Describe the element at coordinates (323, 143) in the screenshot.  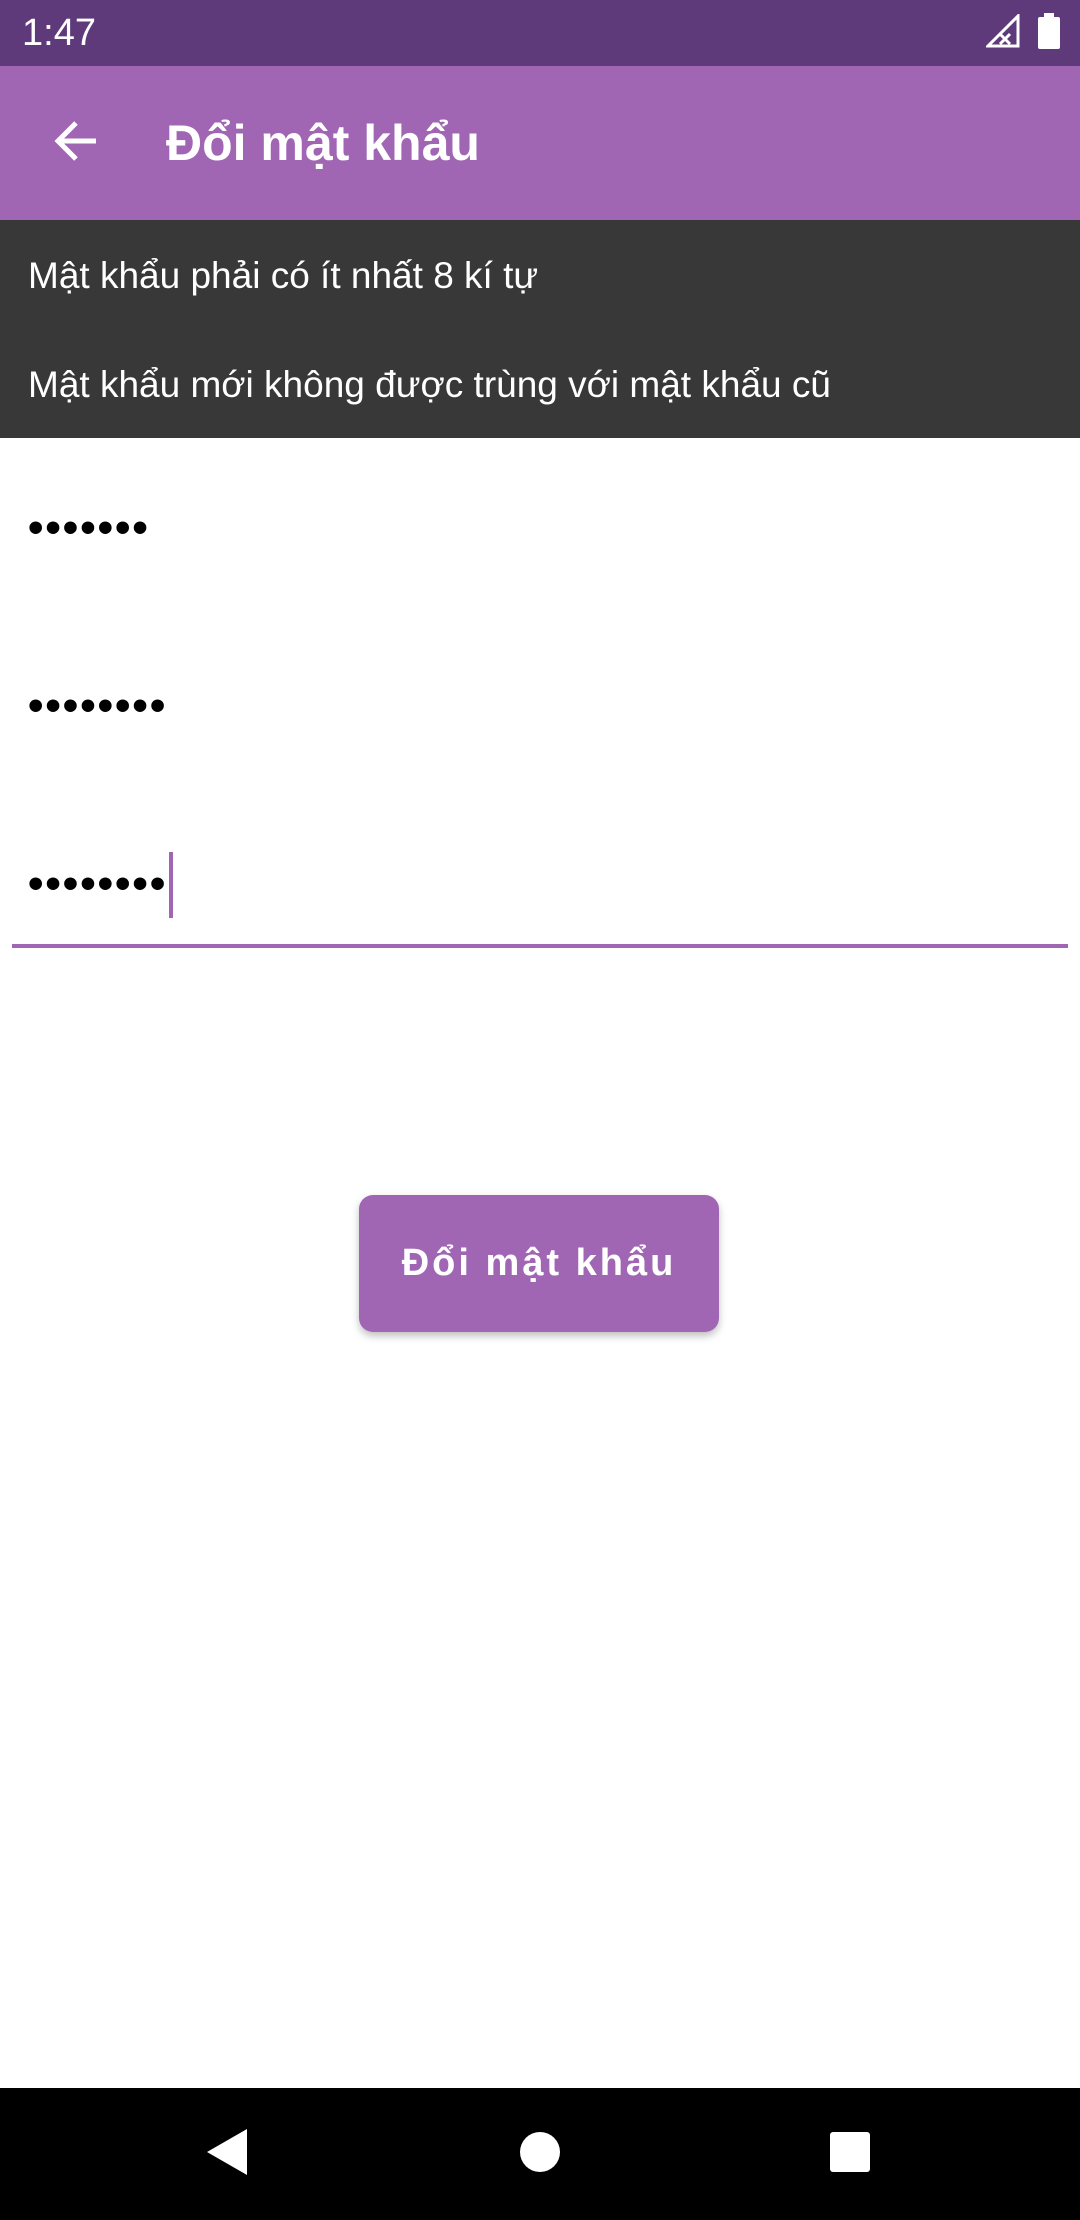
I see `page-title: Đổi mật khẩu` at that location.